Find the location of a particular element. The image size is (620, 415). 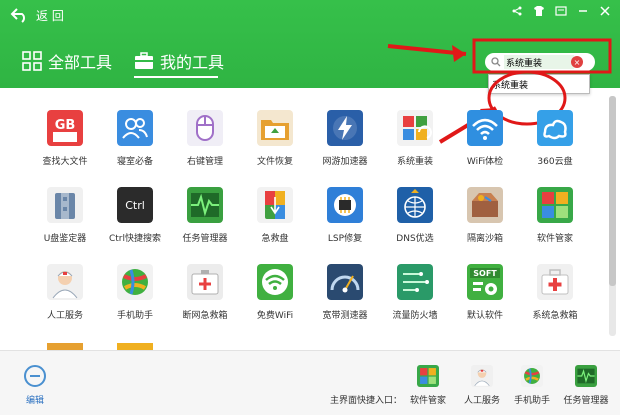

tab-all-tools: 全部工具 is located at coordinates (67, 61).